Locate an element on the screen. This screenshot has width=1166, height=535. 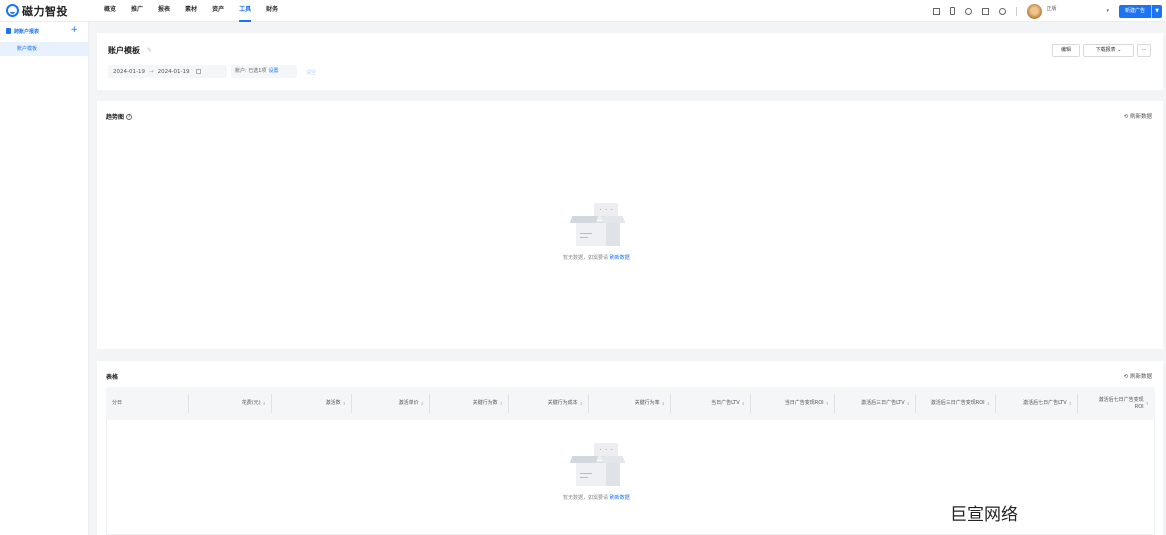
column-header-key-actions: 关键行为数 ⇕ is located at coordinates (469, 403).